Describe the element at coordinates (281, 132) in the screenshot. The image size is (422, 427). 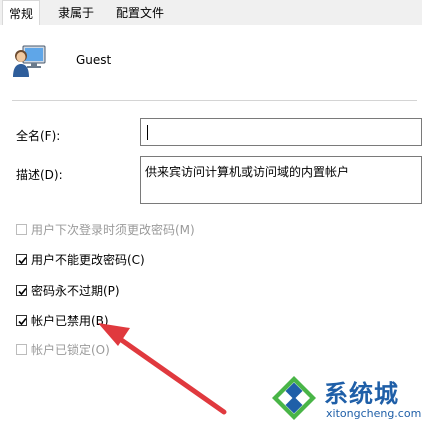
I see `fullname-input` at that location.